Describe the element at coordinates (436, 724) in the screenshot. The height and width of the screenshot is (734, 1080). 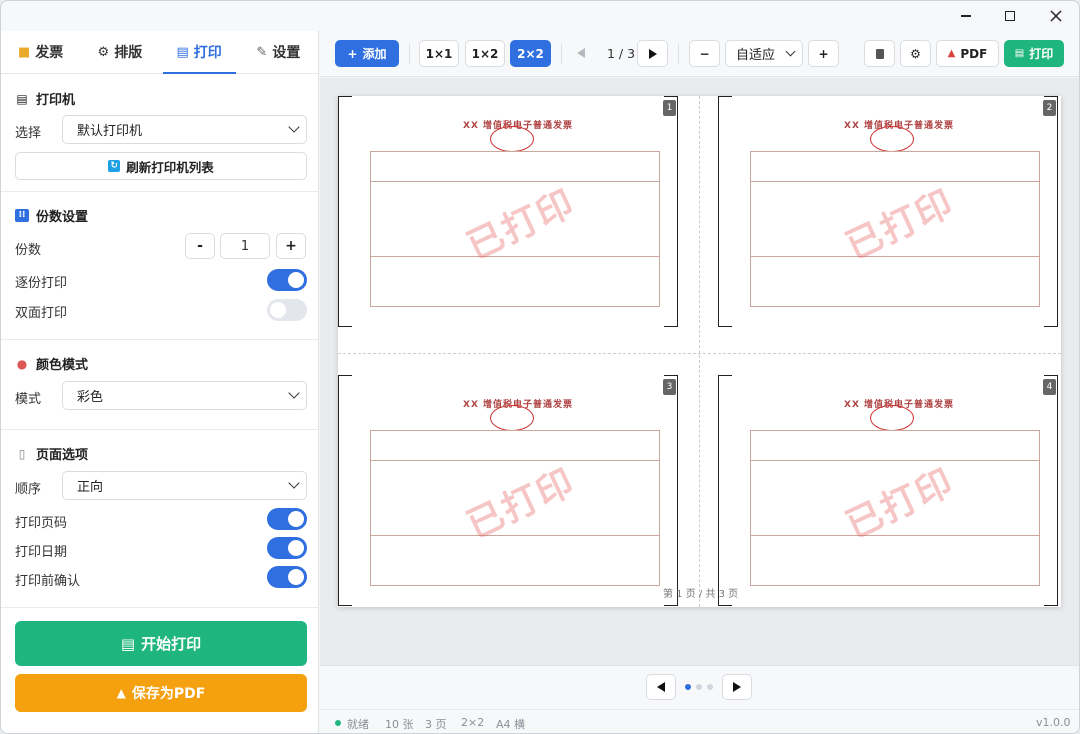
I see `status-pages: 3 页` at that location.